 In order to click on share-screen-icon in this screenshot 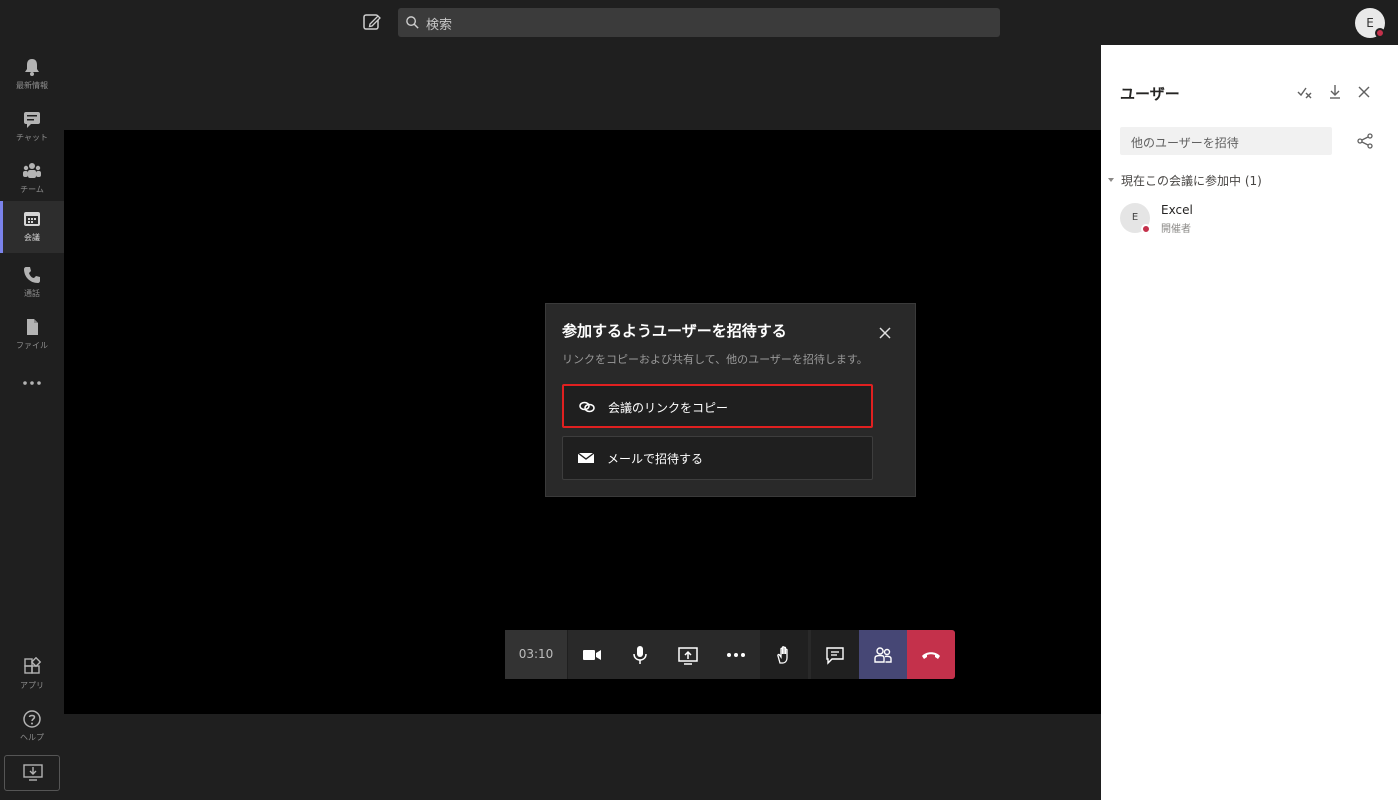, I will do `click(688, 656)`.